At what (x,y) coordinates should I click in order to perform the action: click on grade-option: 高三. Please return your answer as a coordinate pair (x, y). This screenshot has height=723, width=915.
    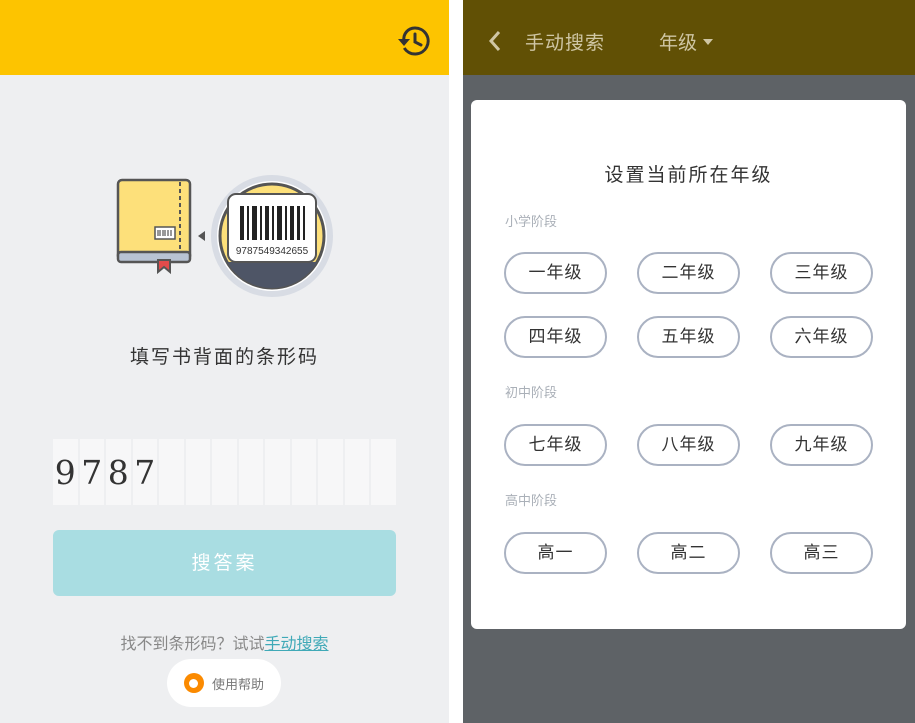
    Looking at the image, I should click on (821, 553).